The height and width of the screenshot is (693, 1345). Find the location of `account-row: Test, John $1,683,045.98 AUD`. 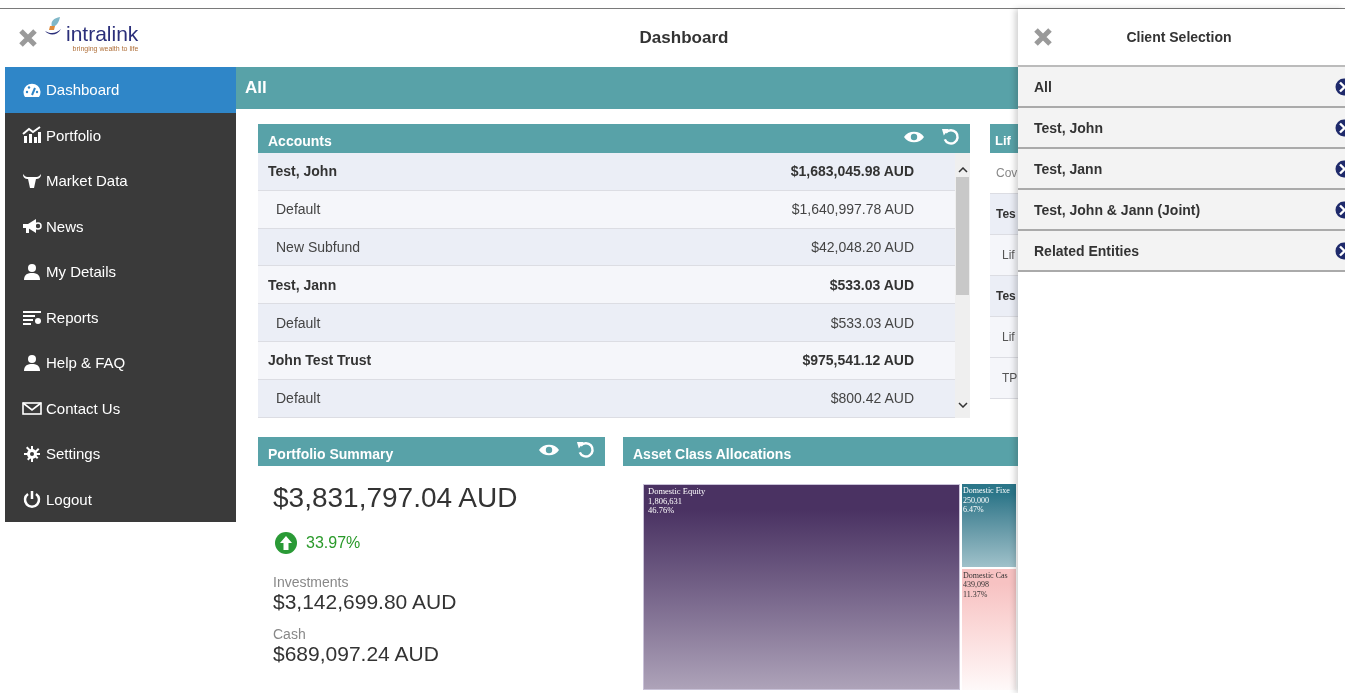

account-row: Test, John $1,683,045.98 AUD is located at coordinates (606, 172).